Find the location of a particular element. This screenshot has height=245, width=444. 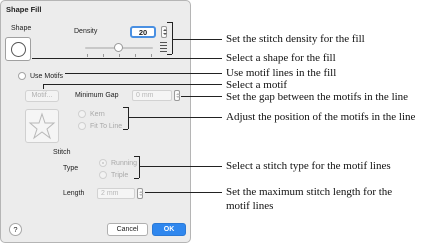

ok-button: OK is located at coordinates (169, 229).